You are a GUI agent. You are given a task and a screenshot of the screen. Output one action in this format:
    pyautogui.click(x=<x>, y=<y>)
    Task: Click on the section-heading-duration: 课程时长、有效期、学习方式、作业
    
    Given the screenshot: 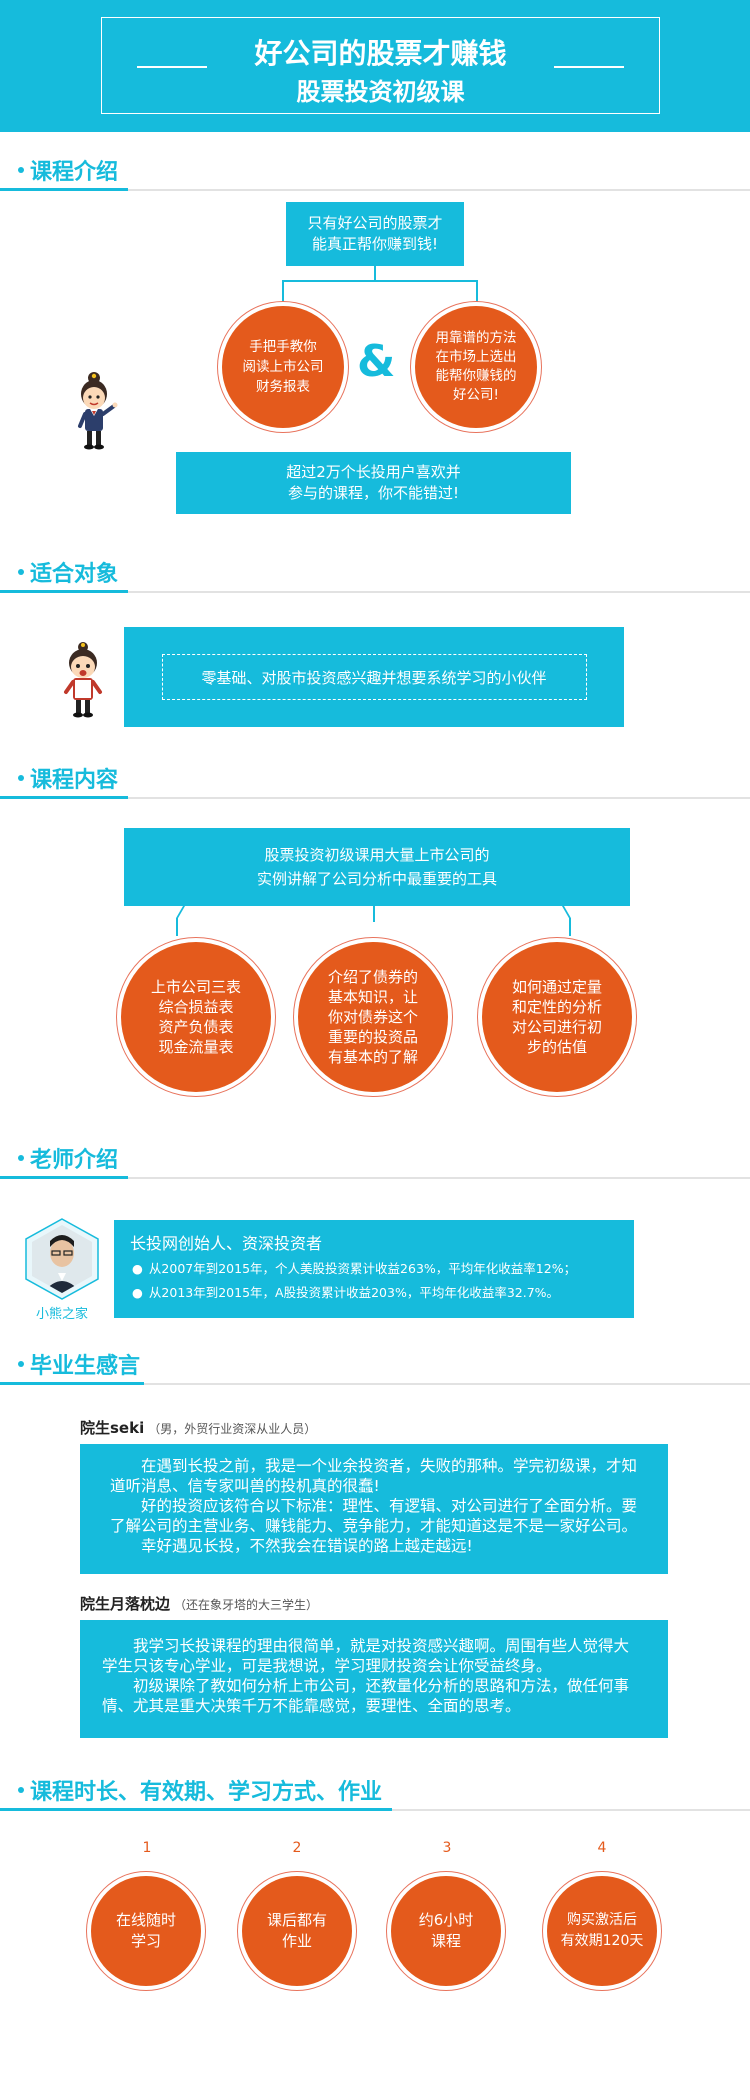 What is the action you would take?
    pyautogui.click(x=375, y=1795)
    